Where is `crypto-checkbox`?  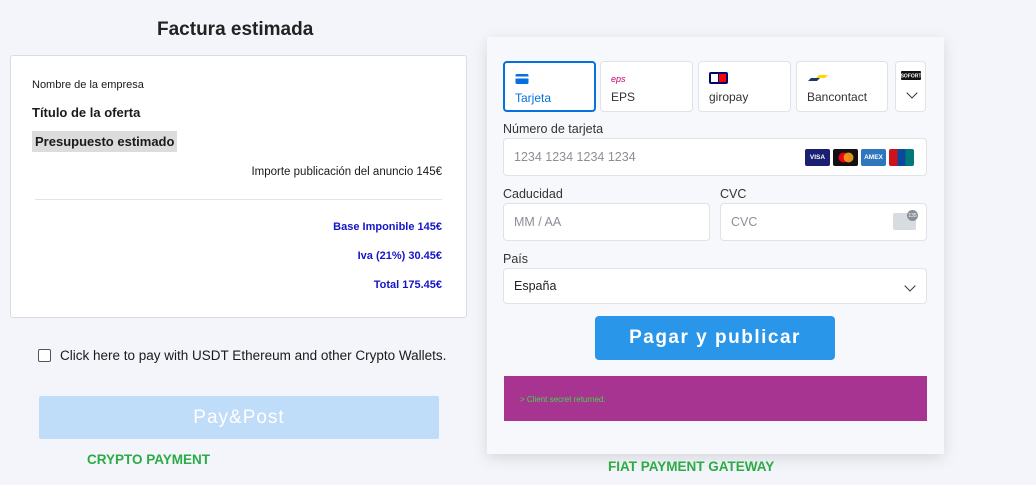
crypto-checkbox is located at coordinates (44, 355).